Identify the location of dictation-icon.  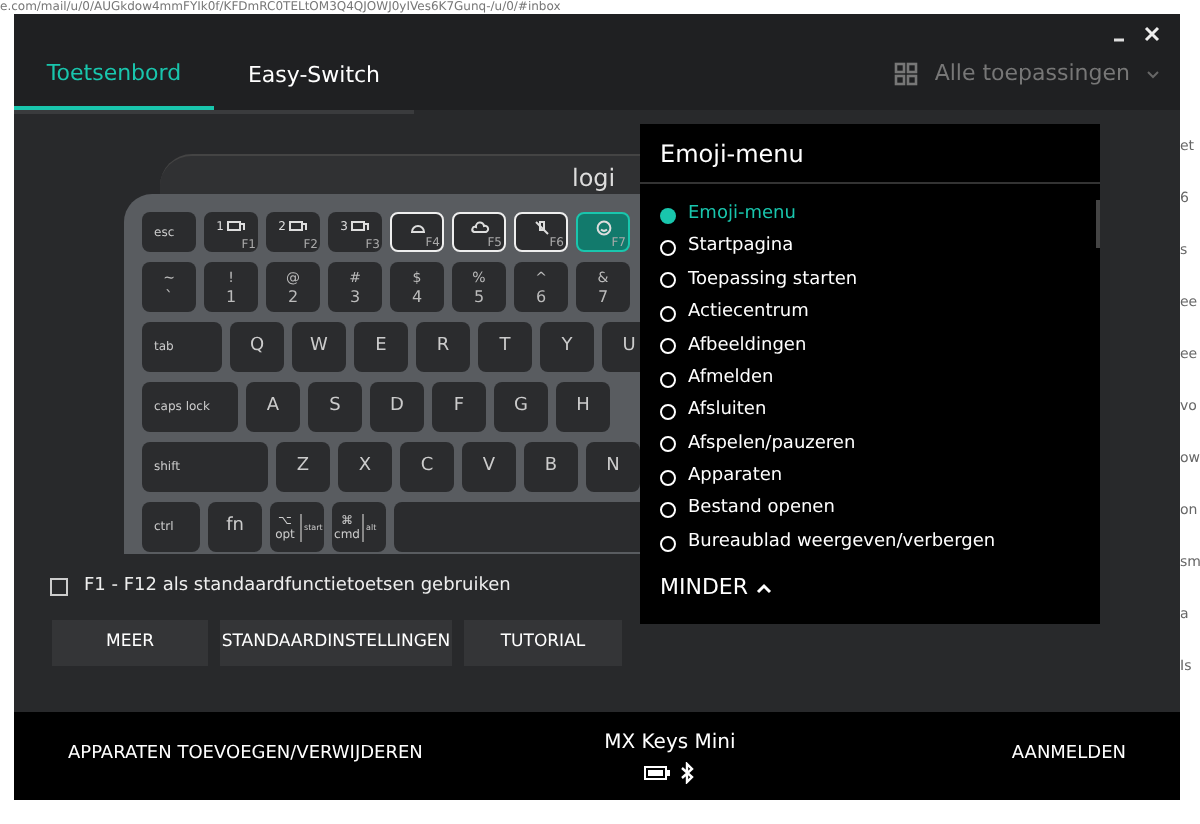
(417, 228).